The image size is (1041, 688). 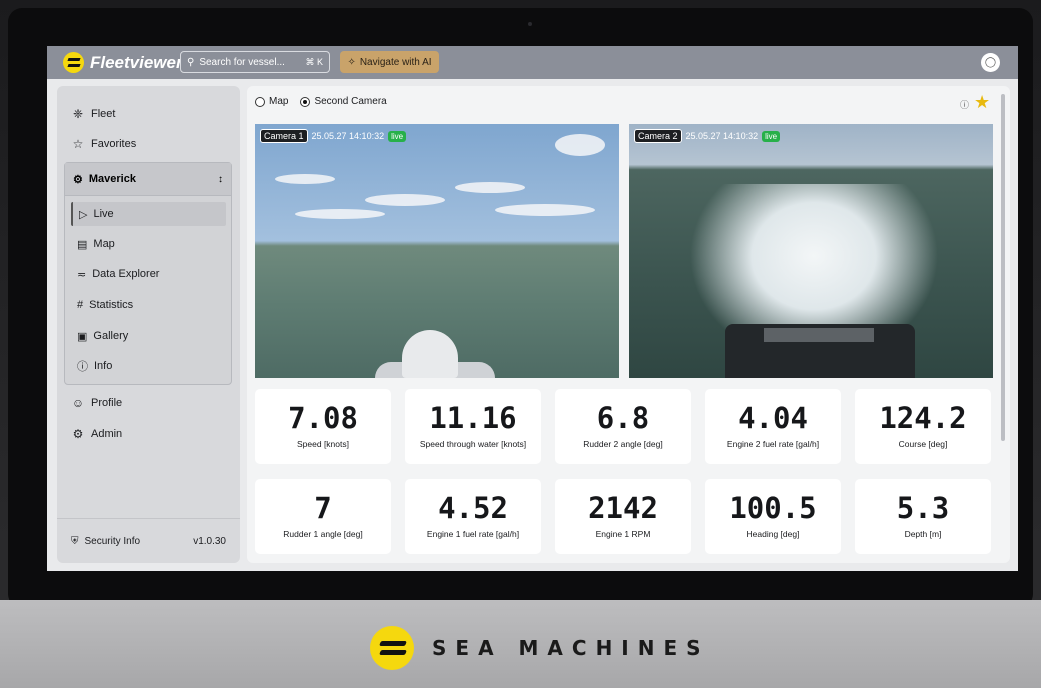 I want to click on metric-label: Engine 1 RPM, so click(x=623, y=534).